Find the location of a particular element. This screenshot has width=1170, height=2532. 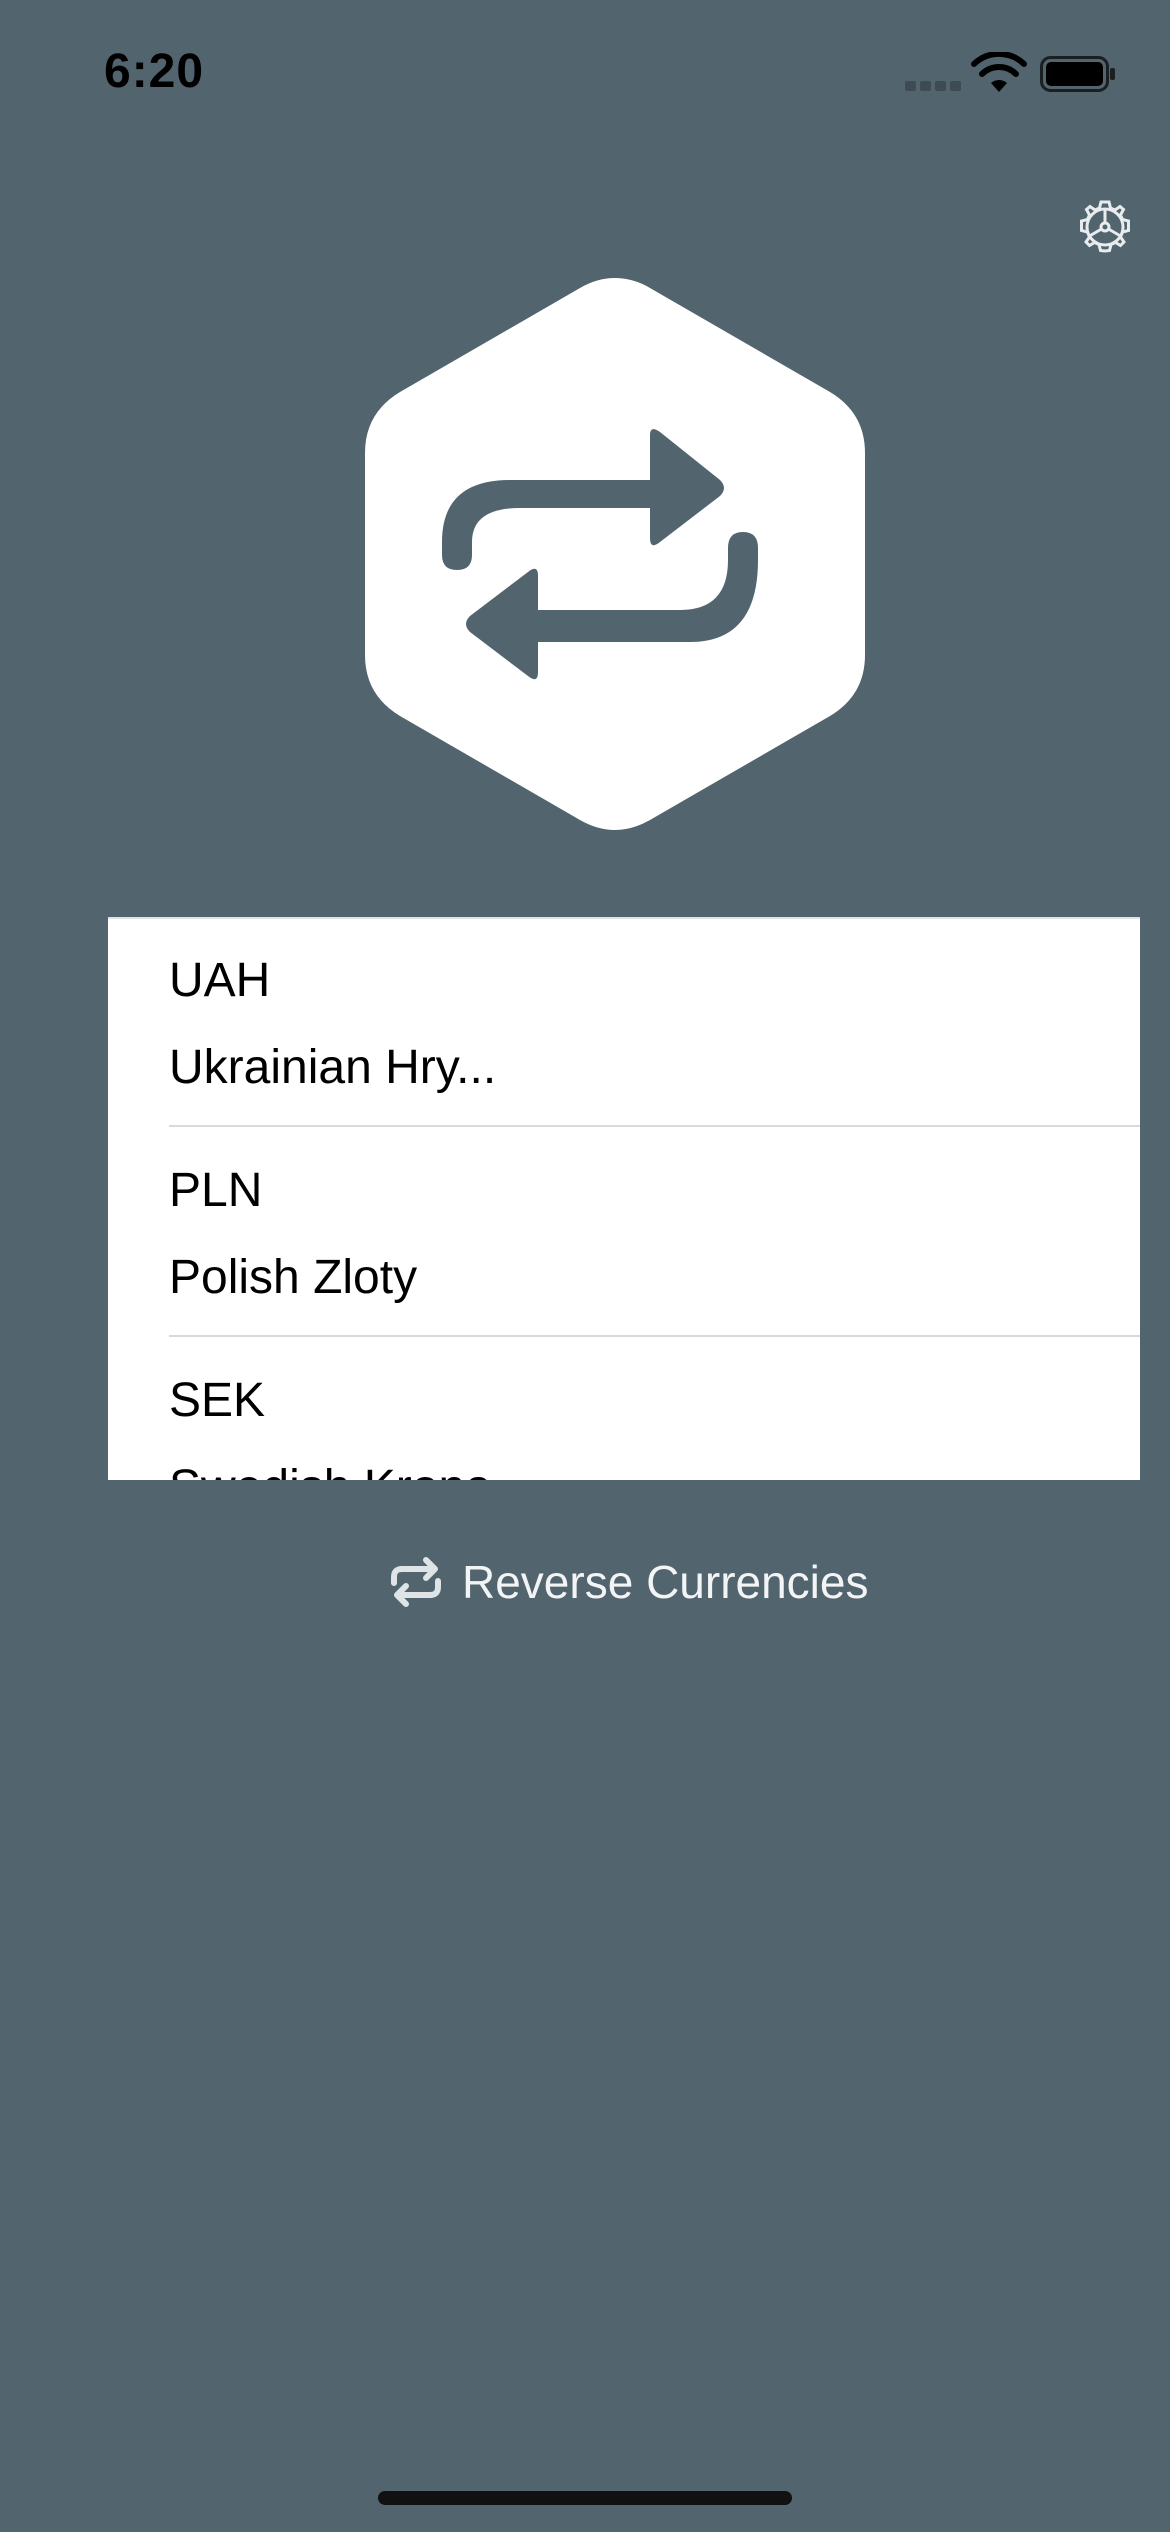

currency-code: SEK is located at coordinates (217, 1400).